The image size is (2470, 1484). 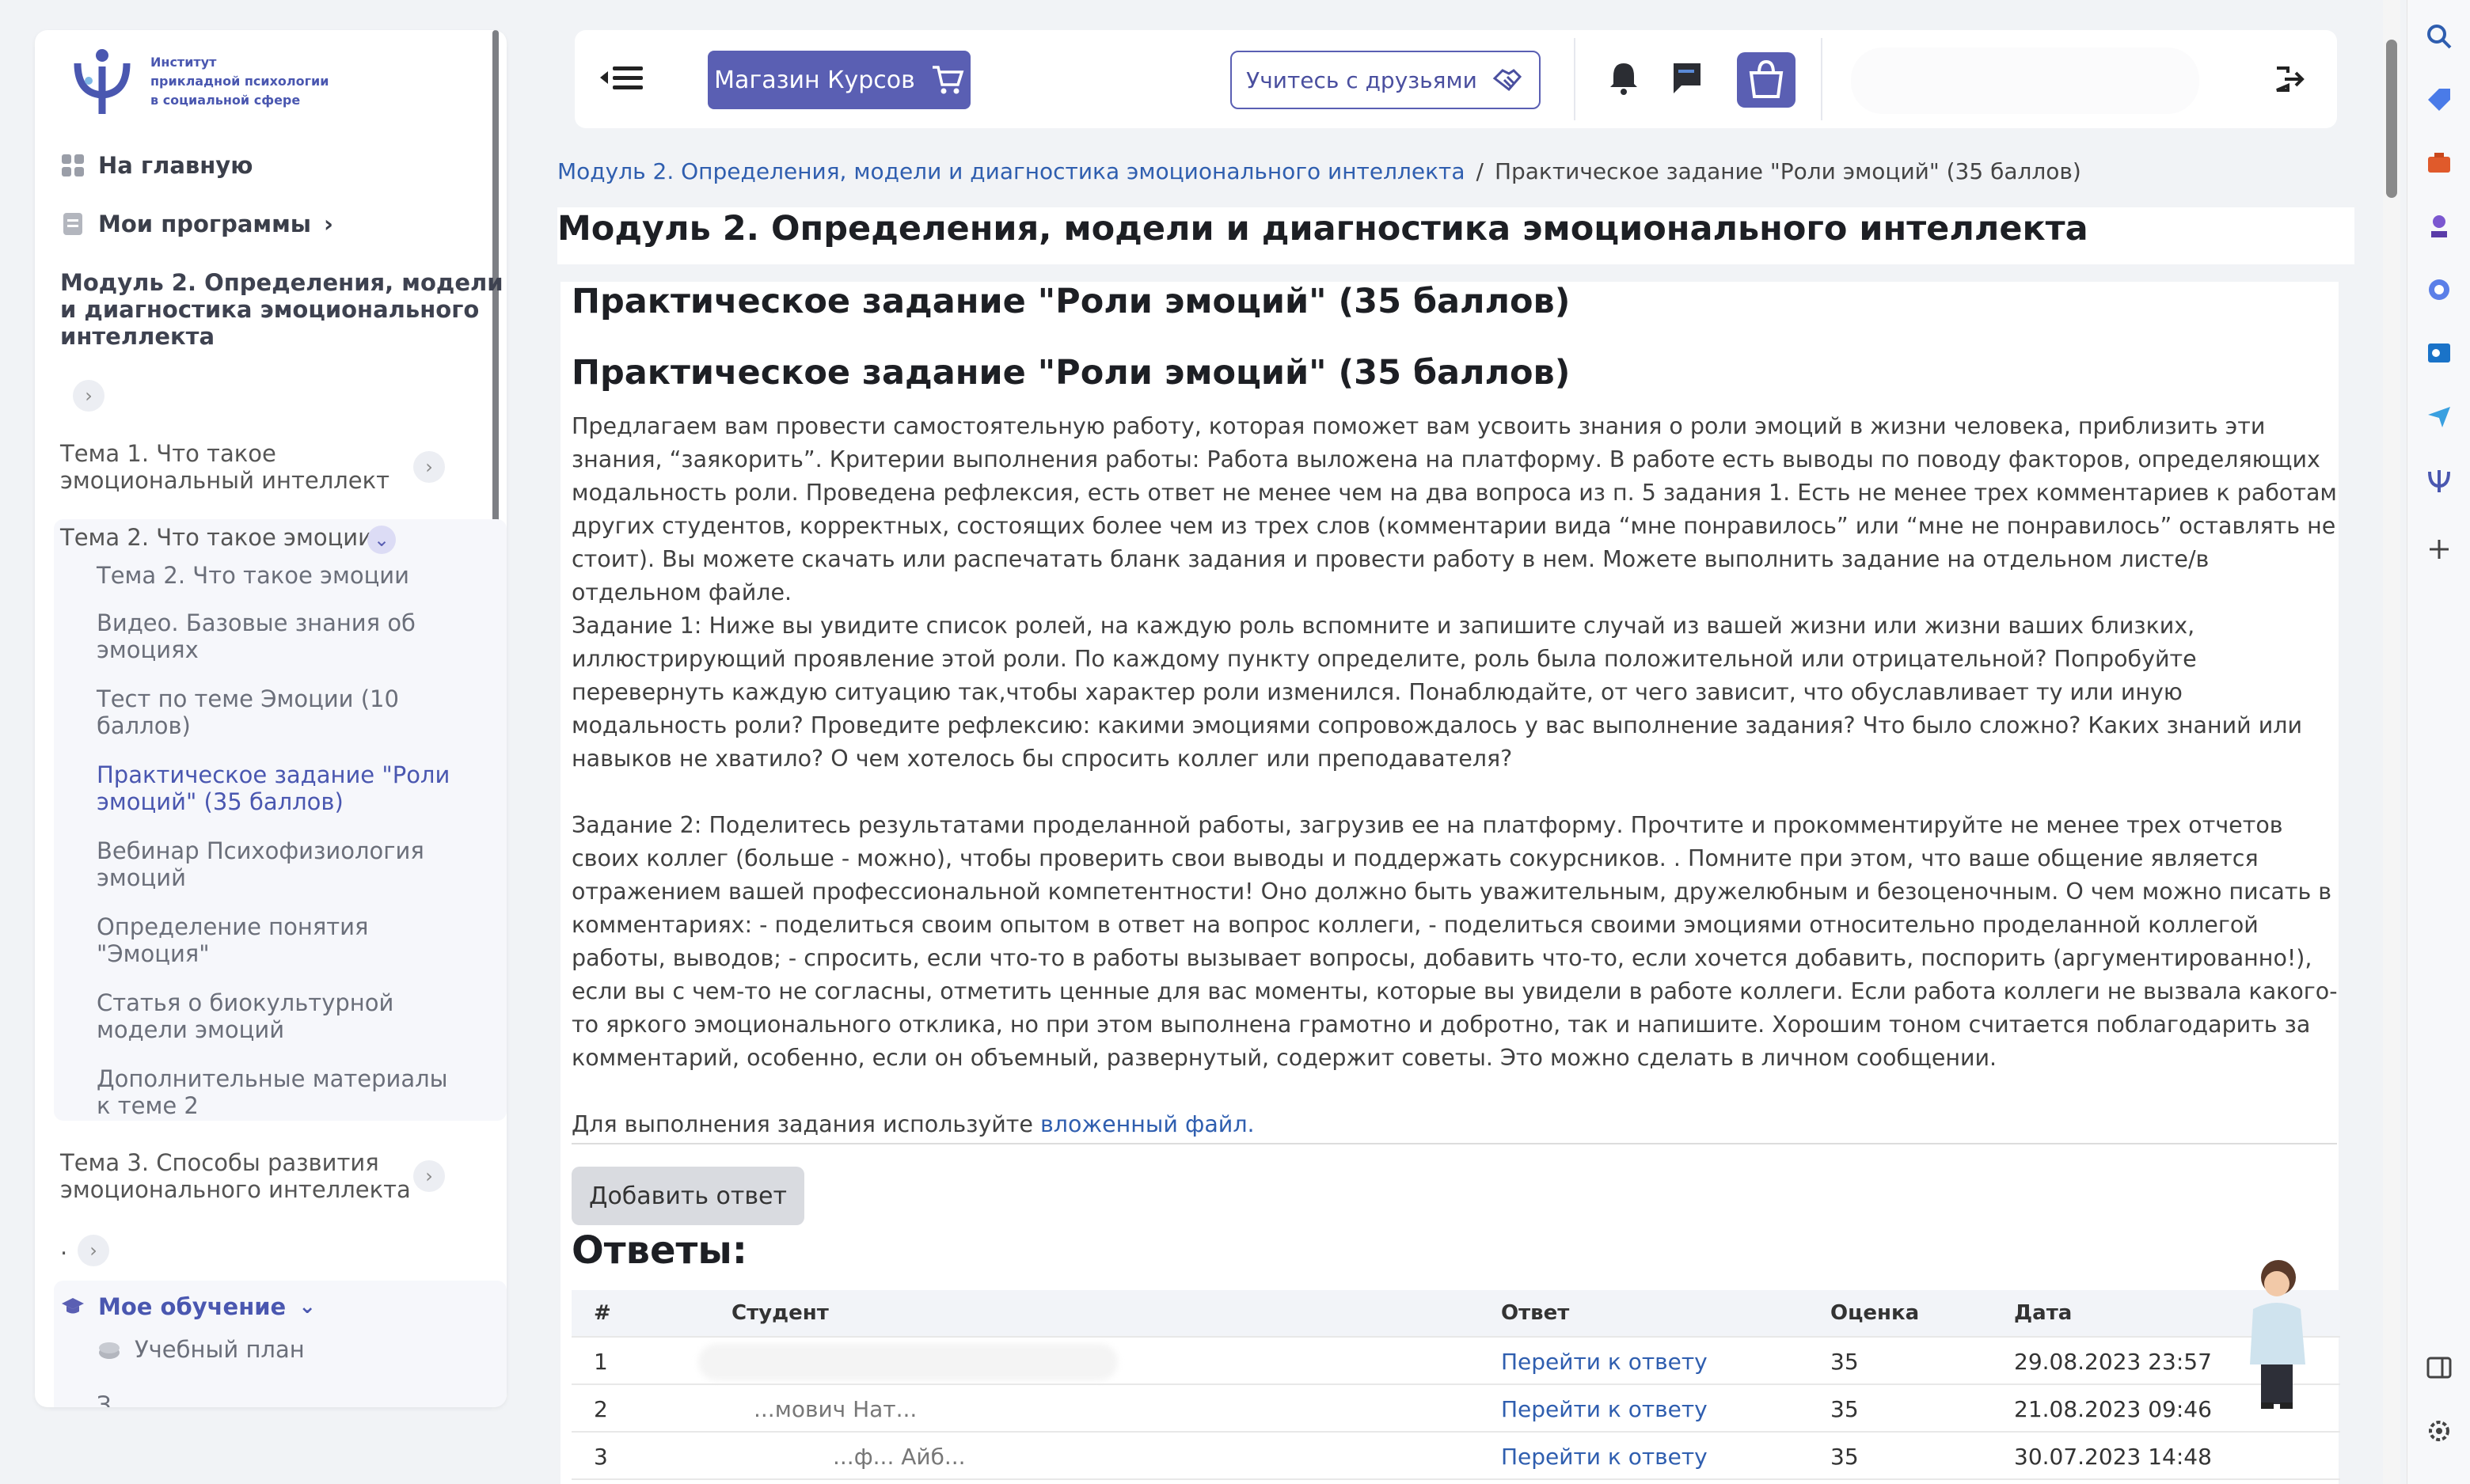 I want to click on sidebar-study-plan: Учебный план, so click(x=201, y=1349).